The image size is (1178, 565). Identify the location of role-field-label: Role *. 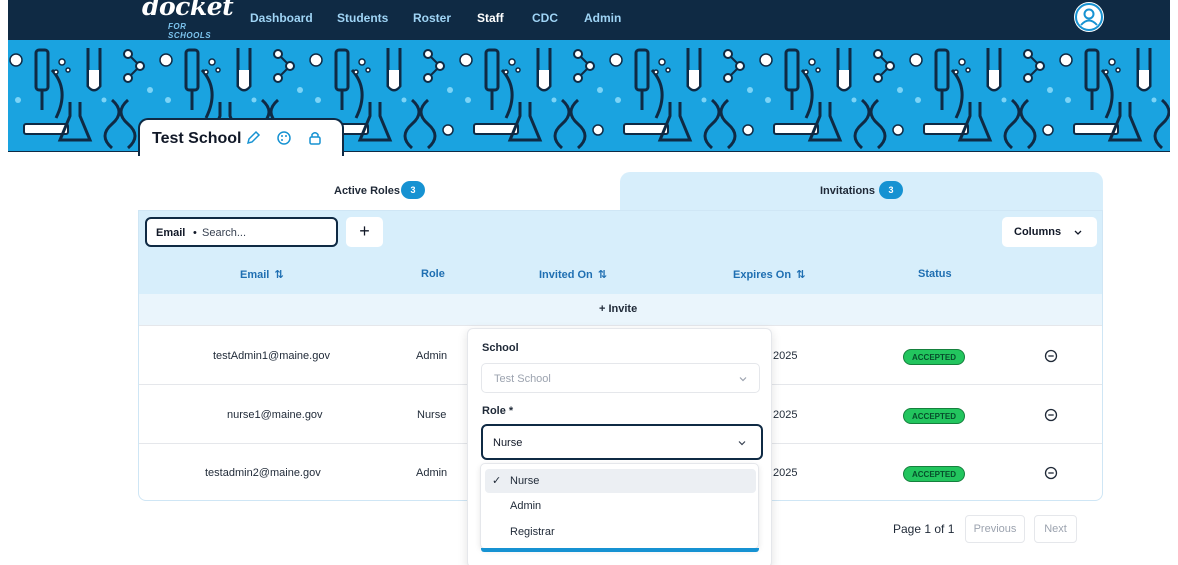
(498, 411).